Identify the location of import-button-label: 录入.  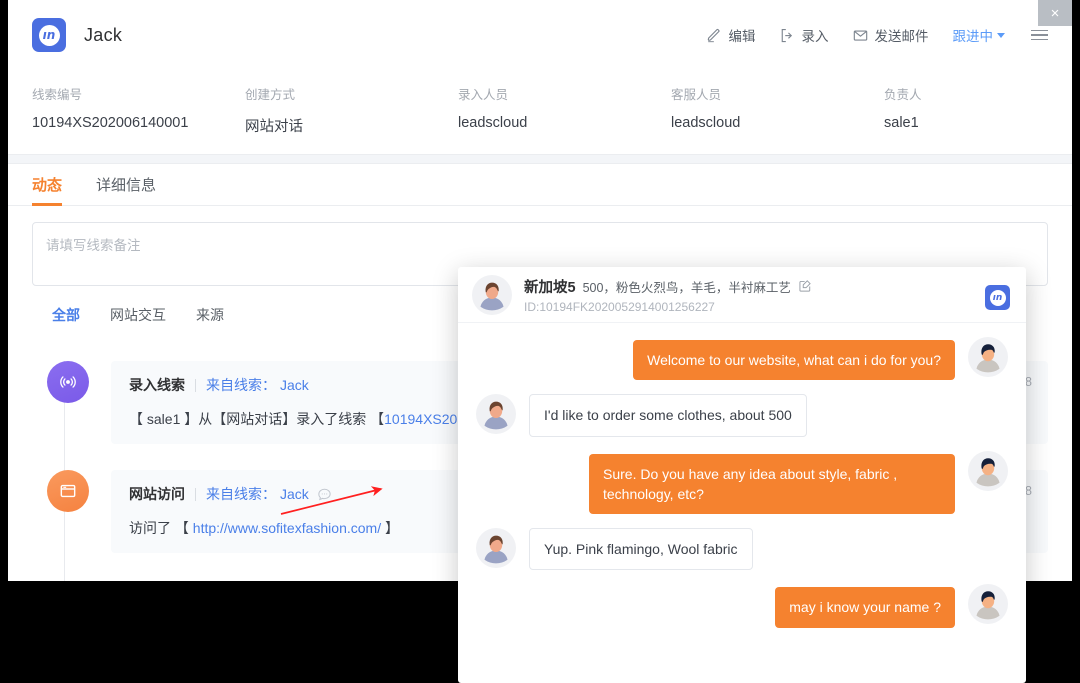
(815, 36).